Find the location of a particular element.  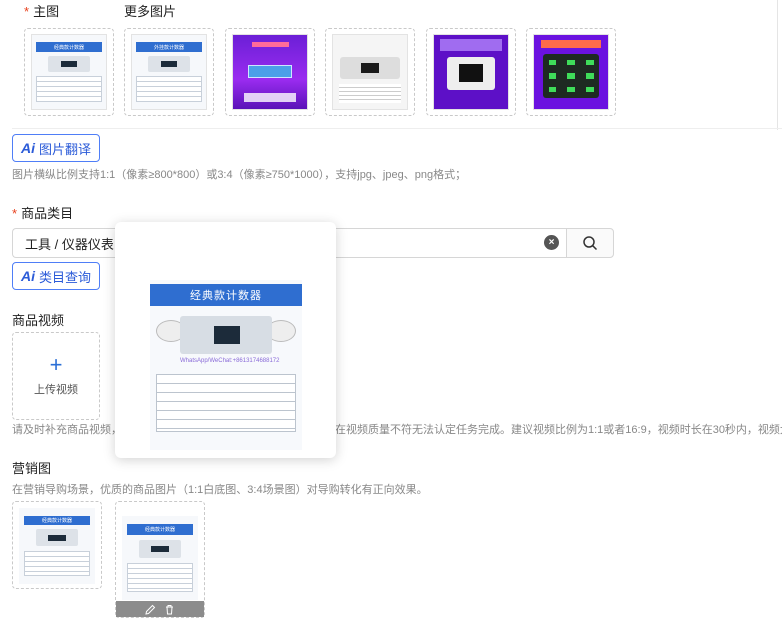

thumb-title: 外挂款计数器 is located at coordinates (169, 47).